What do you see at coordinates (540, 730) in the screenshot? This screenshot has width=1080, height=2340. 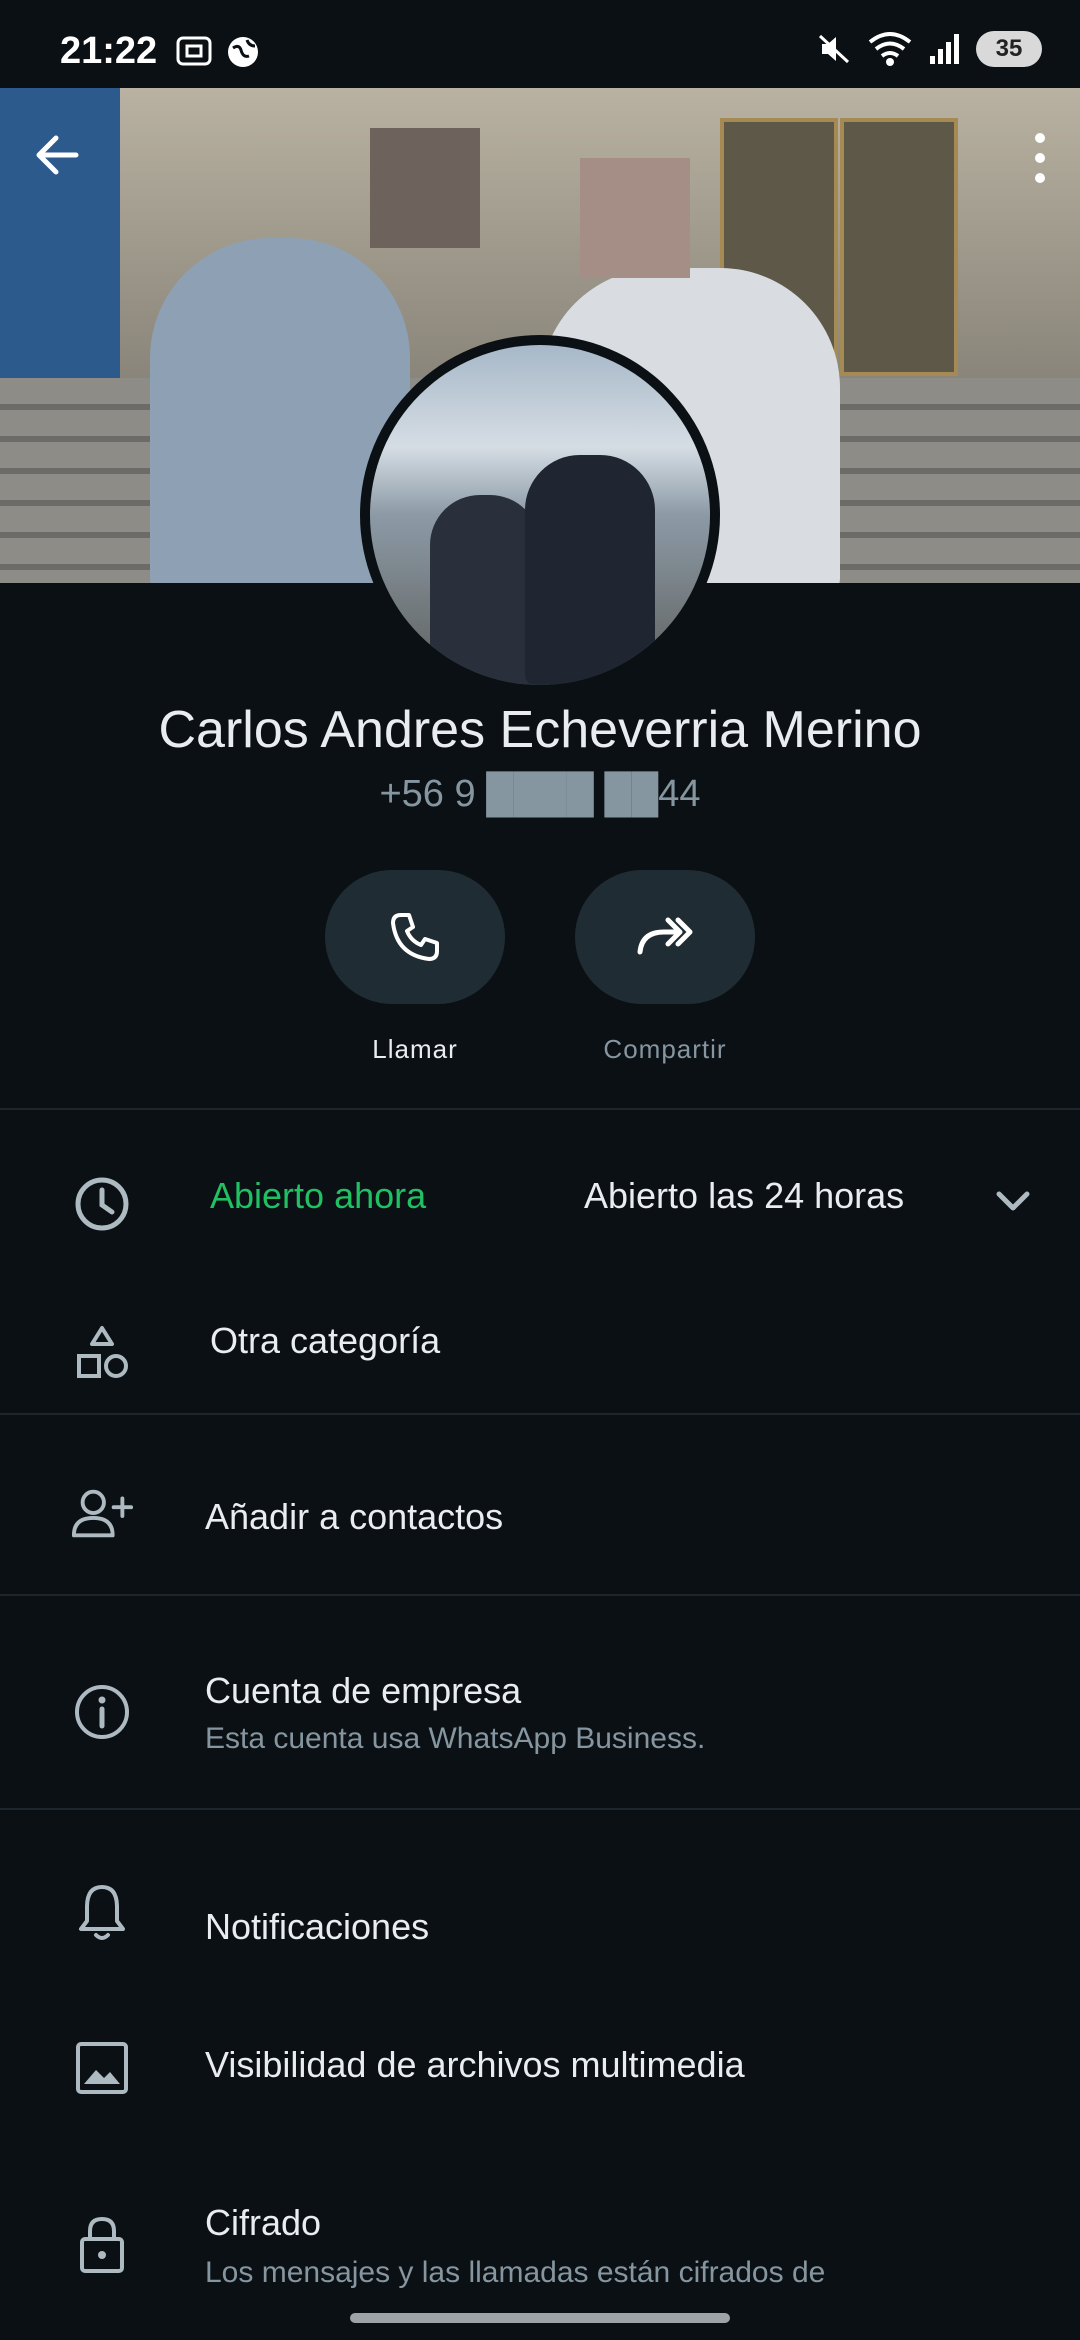 I see `contact-name: Carlos Andres Echeverria Merino` at bounding box center [540, 730].